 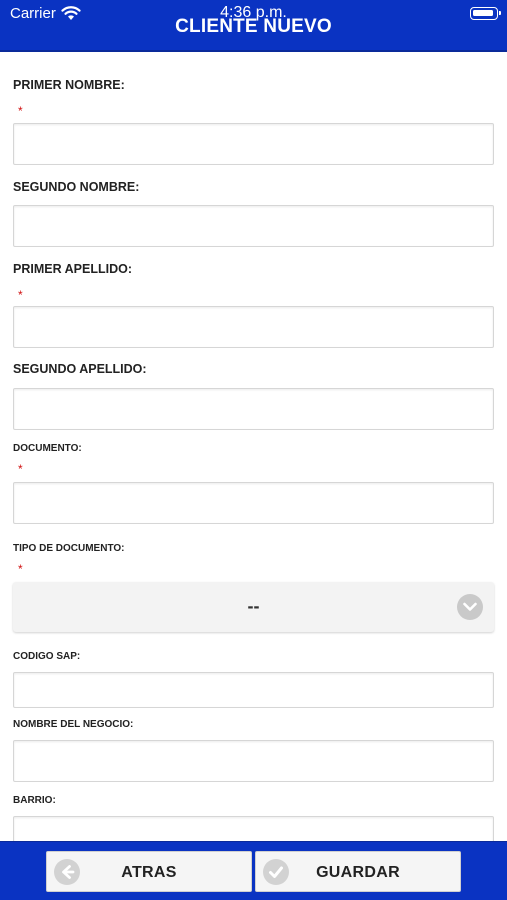 What do you see at coordinates (253, 226) in the screenshot?
I see `segundo-nombre-input` at bounding box center [253, 226].